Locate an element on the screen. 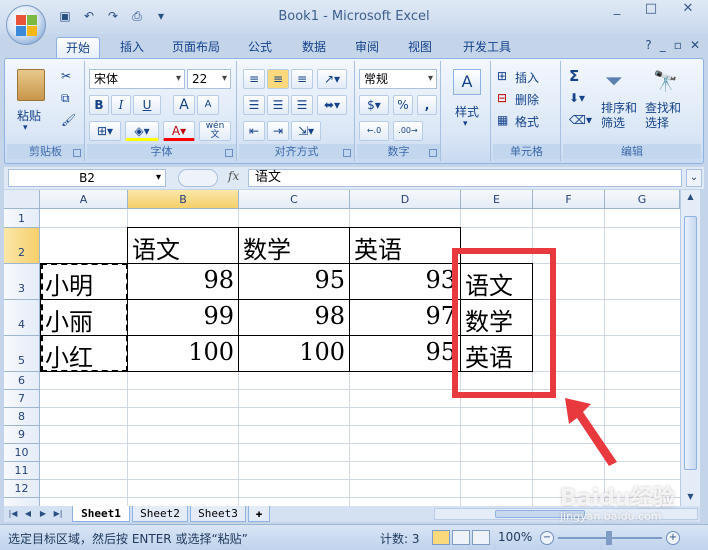 Image resolution: width=708 pixels, height=550 pixels. paste-icon is located at coordinates (31, 85).